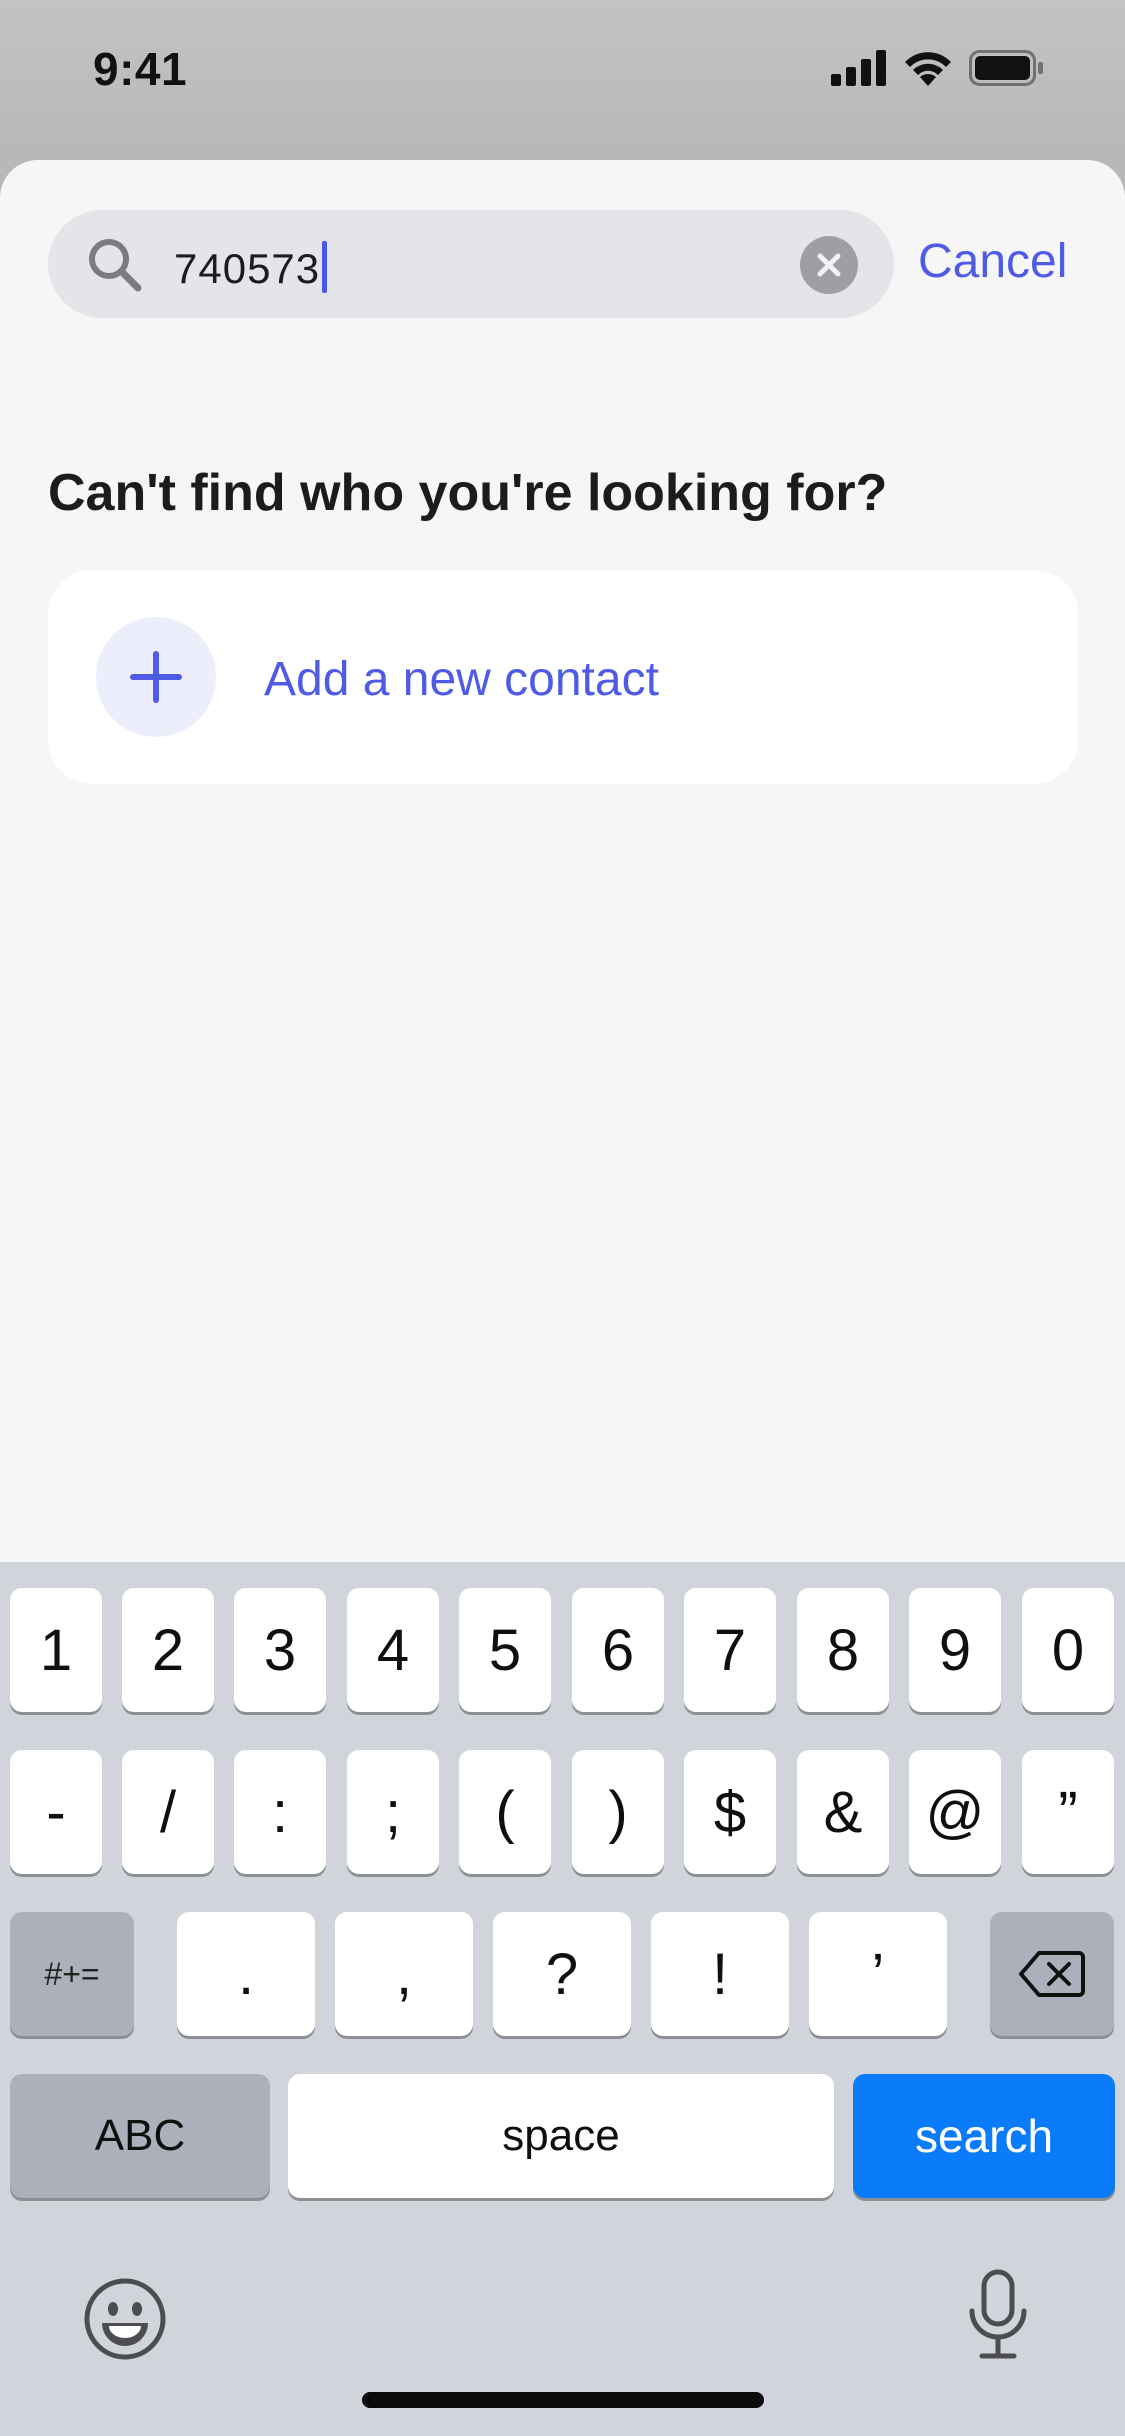  What do you see at coordinates (505, 1812) in the screenshot?
I see `key-open-paren: (` at bounding box center [505, 1812].